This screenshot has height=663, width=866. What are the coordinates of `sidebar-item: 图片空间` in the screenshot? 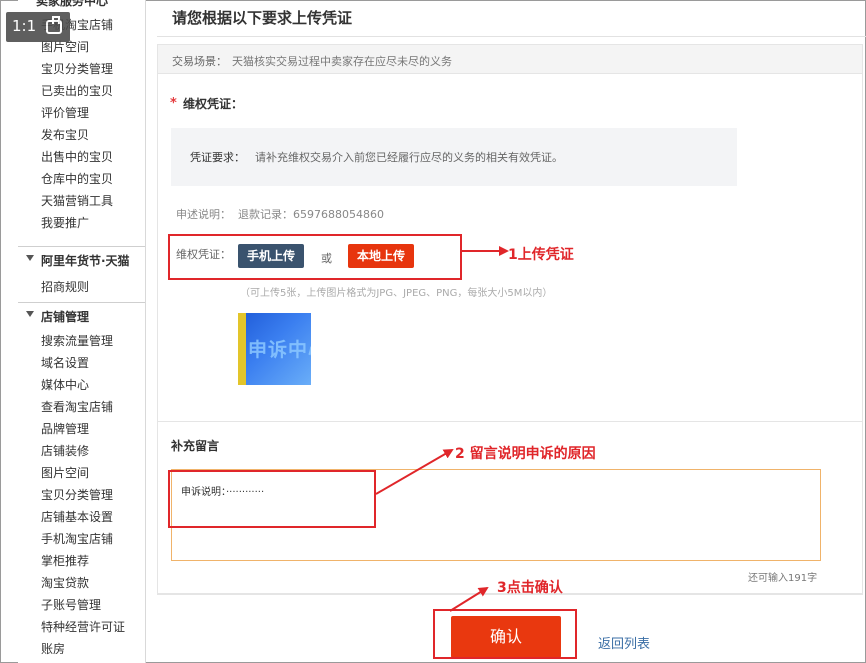 It's located at (65, 472).